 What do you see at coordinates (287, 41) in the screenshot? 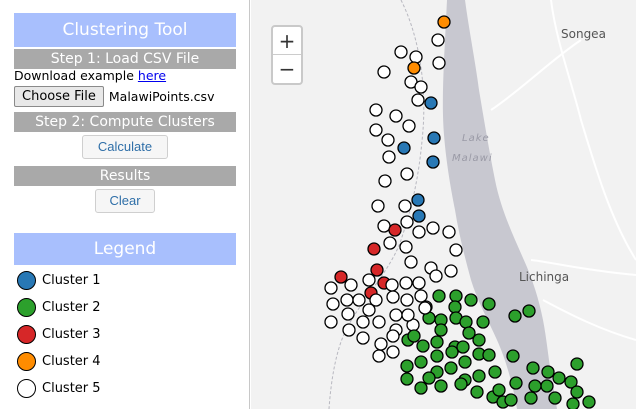
I see `zoom-in-button: +` at bounding box center [287, 41].